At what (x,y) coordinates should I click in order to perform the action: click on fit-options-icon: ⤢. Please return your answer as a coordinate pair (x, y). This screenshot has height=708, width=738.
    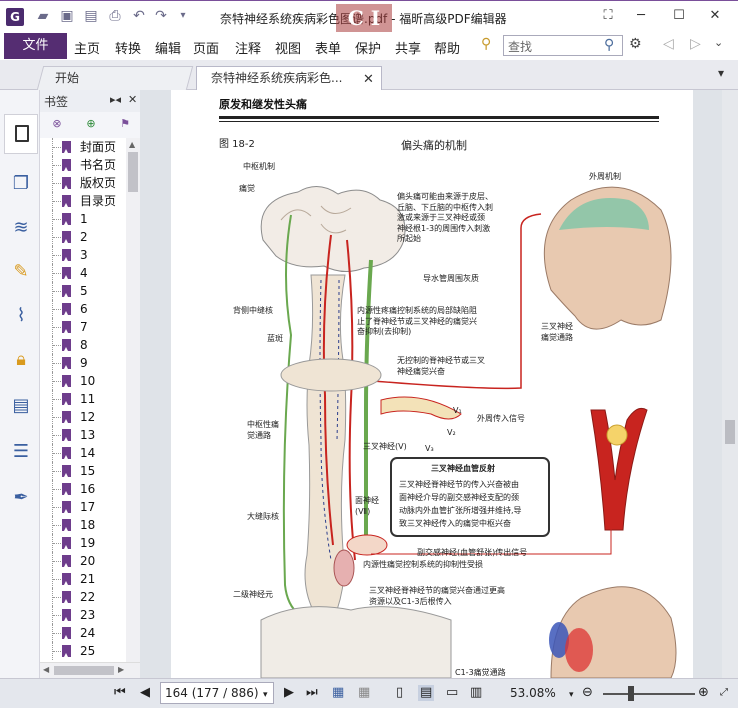
    Looking at the image, I should click on (724, 693).